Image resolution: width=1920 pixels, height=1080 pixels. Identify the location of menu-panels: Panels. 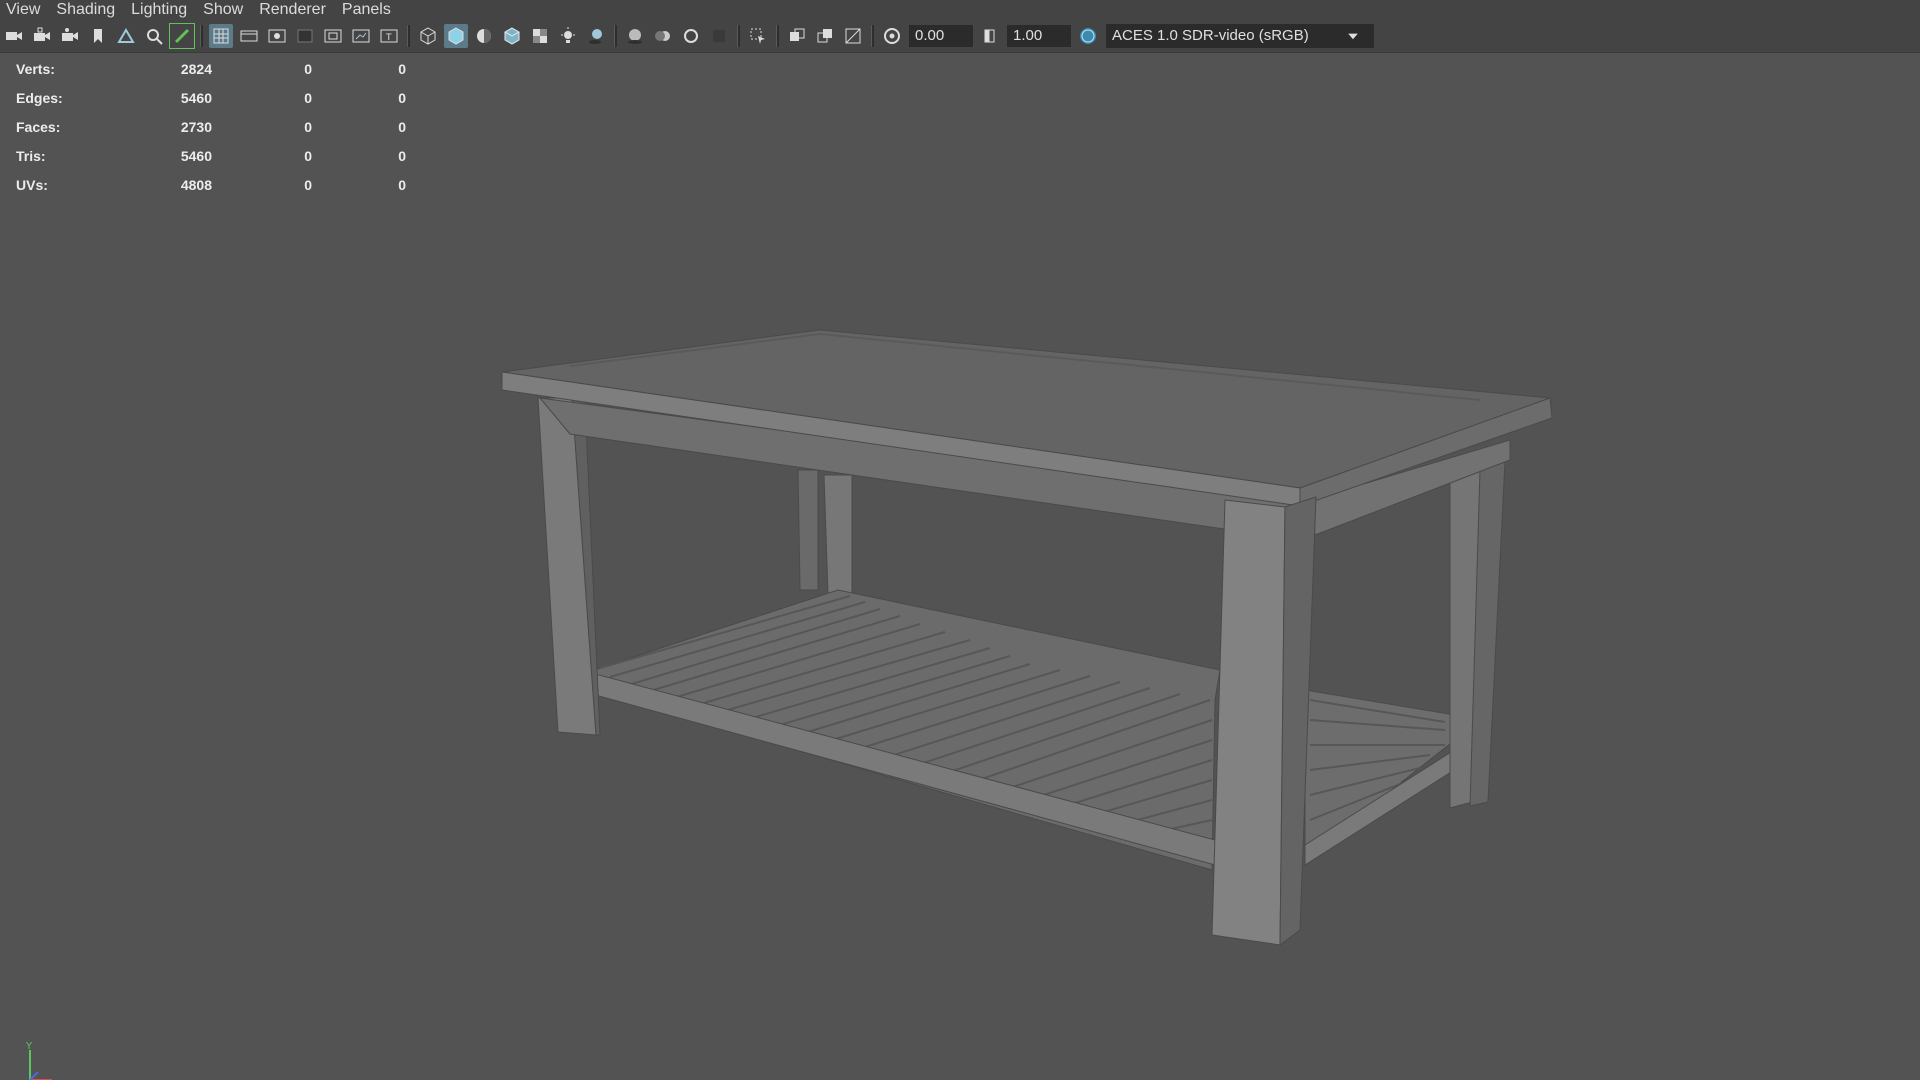
(368, 10).